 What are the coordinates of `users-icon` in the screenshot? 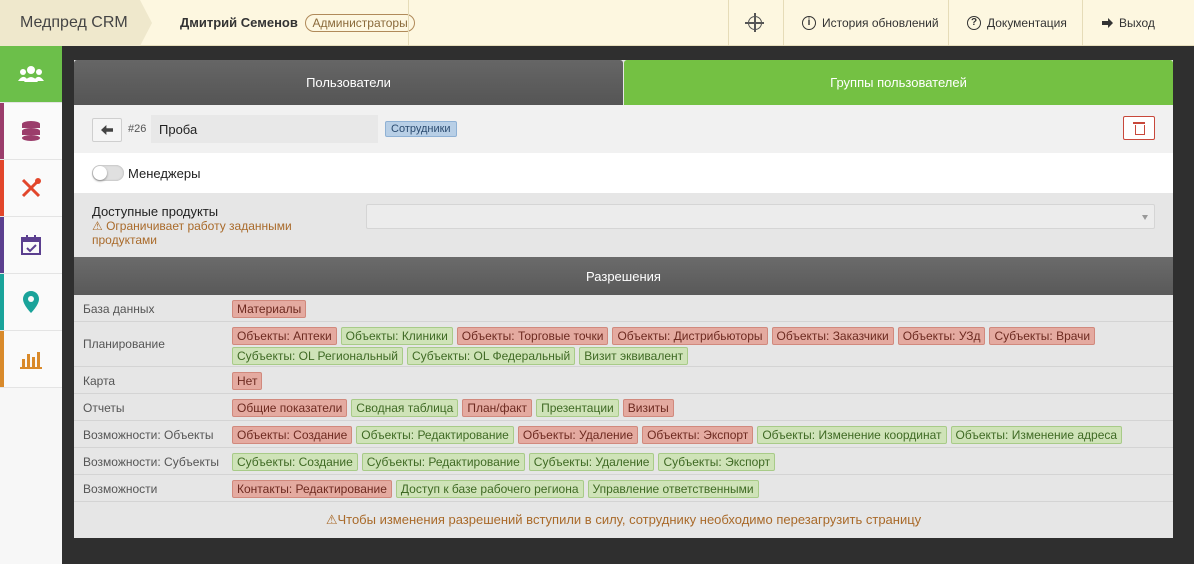 It's located at (31, 74).